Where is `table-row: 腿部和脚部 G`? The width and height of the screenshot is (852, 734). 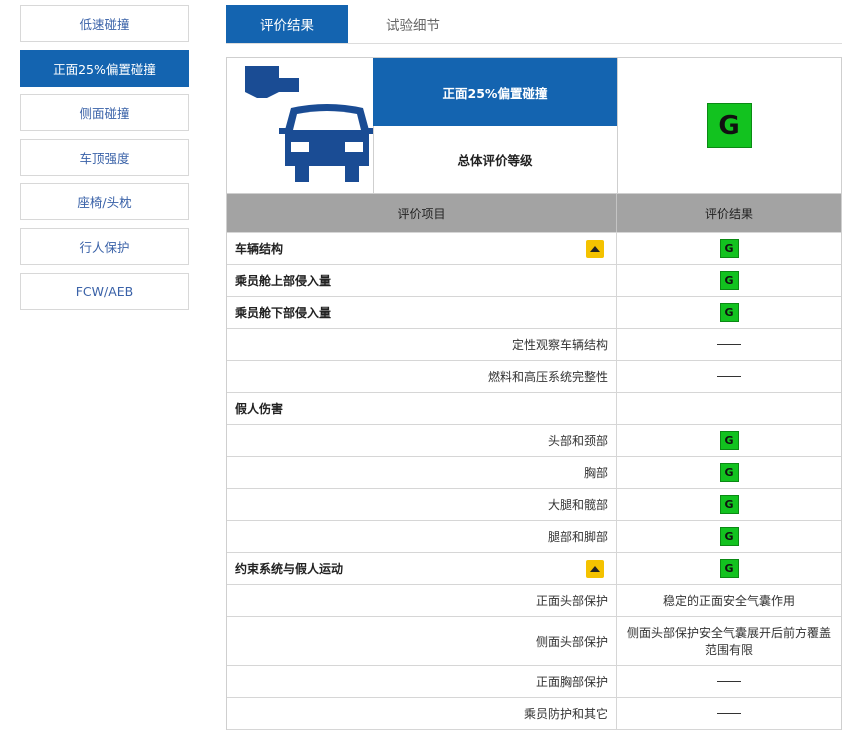
table-row: 腿部和脚部 G is located at coordinates (534, 537).